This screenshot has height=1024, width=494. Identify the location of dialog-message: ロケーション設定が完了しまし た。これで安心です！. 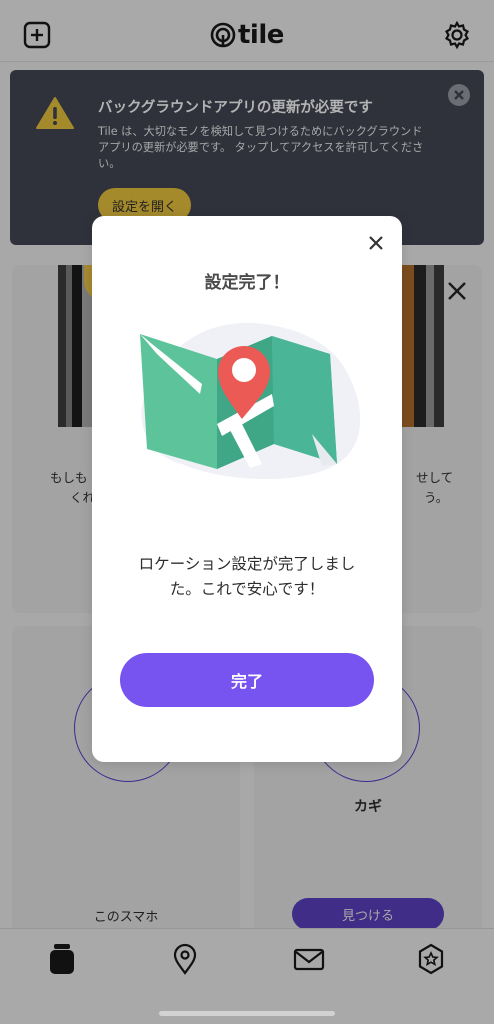
(247, 577).